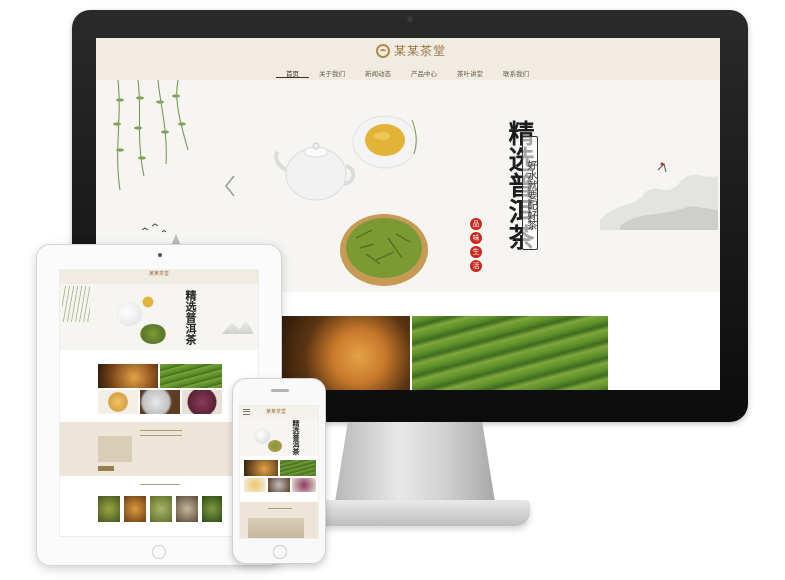 This screenshot has width=785, height=580. Describe the element at coordinates (106, 468) in the screenshot. I see `more-button` at that location.